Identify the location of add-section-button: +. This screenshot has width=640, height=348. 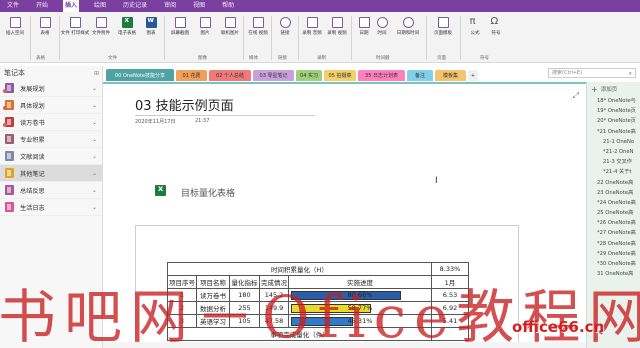
(473, 75).